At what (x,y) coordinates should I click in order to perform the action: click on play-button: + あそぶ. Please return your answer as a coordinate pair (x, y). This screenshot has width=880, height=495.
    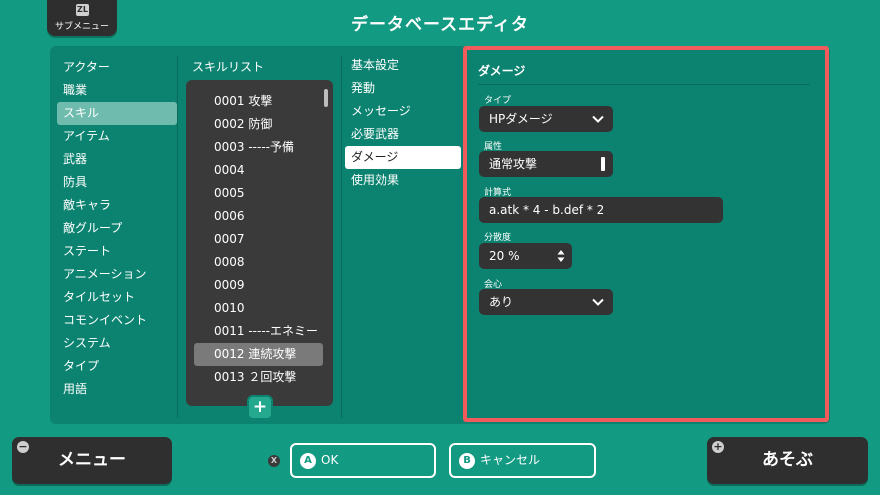
    Looking at the image, I should click on (787, 460).